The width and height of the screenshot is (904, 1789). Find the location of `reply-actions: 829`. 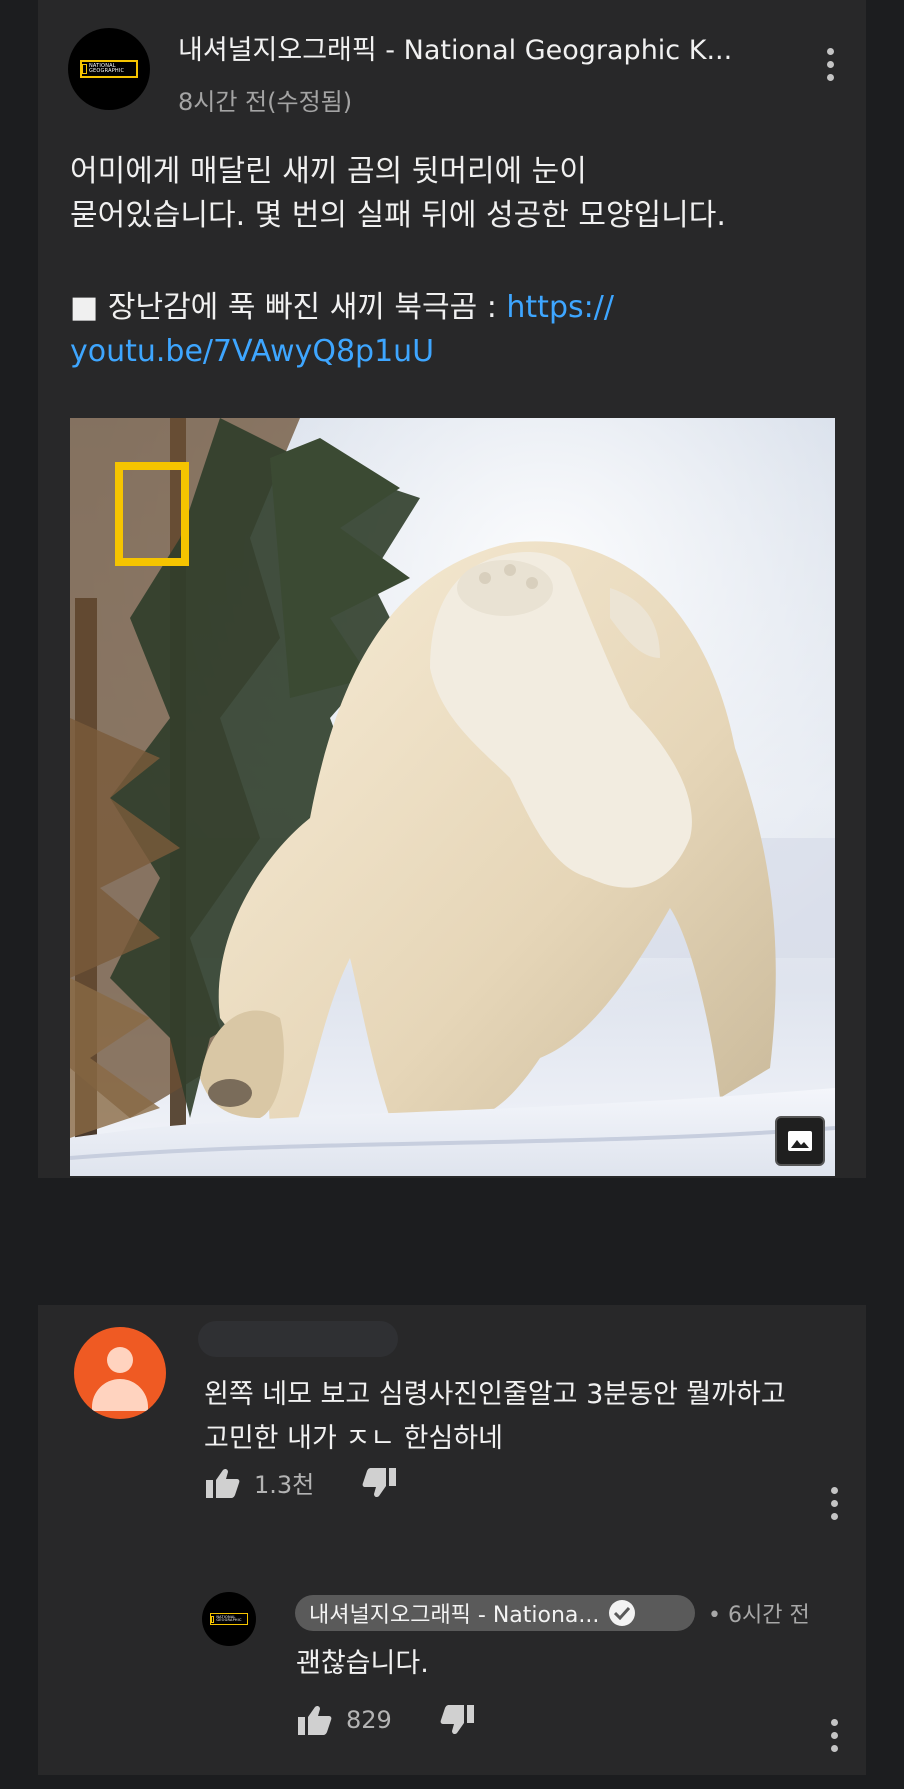

reply-actions: 829 is located at coordinates (386, 1720).